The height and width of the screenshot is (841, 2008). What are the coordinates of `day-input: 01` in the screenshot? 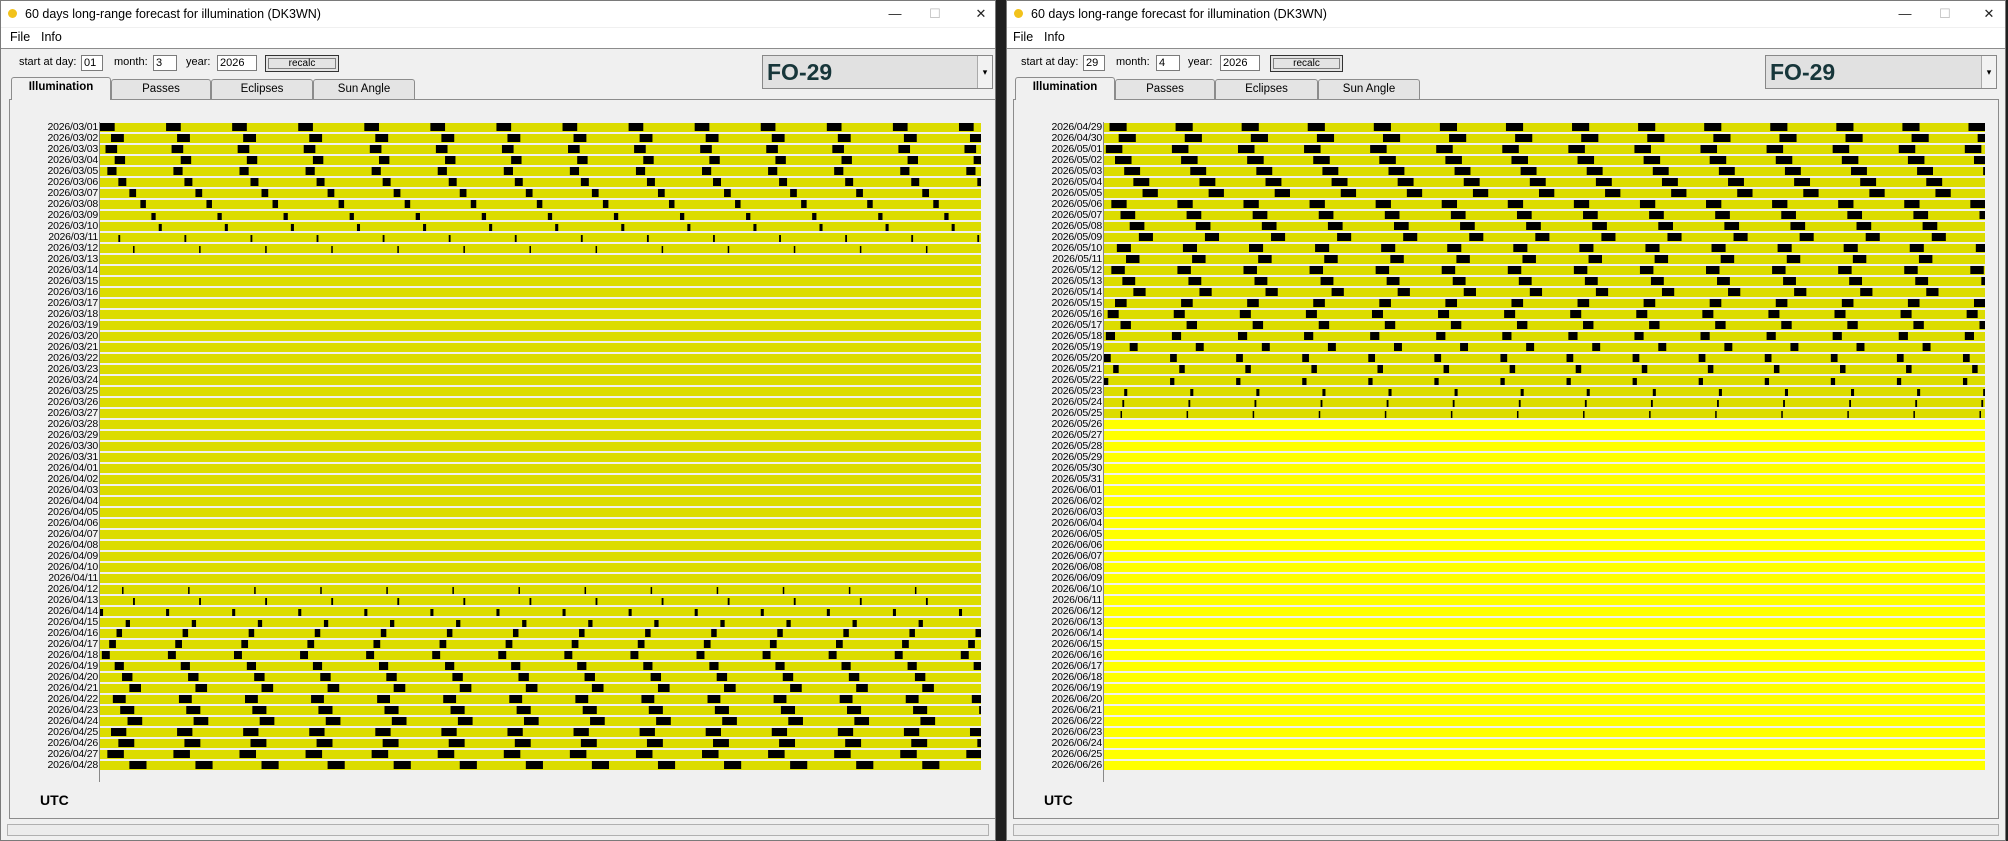 It's located at (92, 63).